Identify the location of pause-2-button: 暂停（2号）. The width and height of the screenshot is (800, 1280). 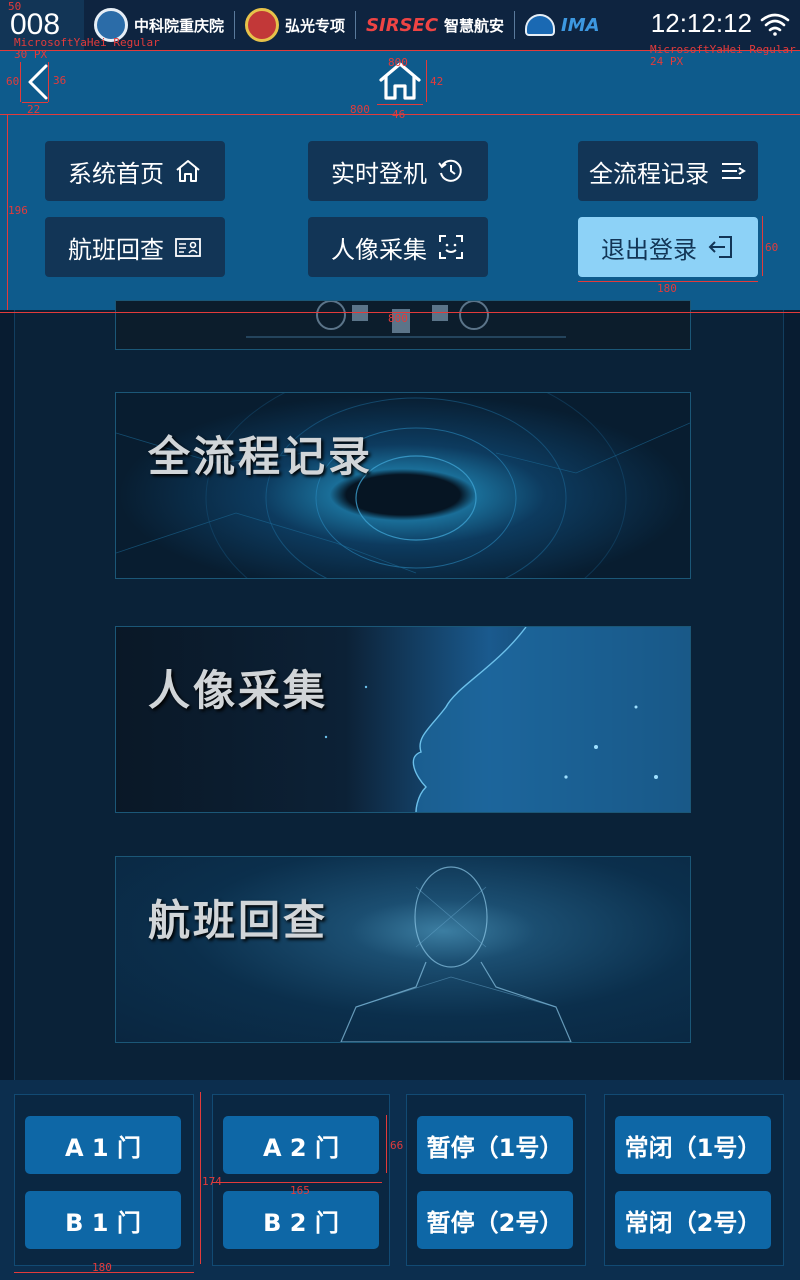
(495, 1220).